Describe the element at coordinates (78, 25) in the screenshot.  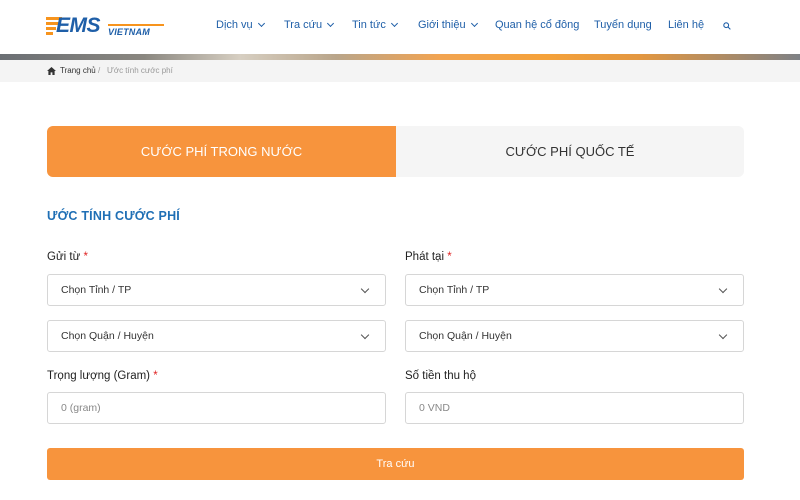
I see `logo-main-text: EMS` at that location.